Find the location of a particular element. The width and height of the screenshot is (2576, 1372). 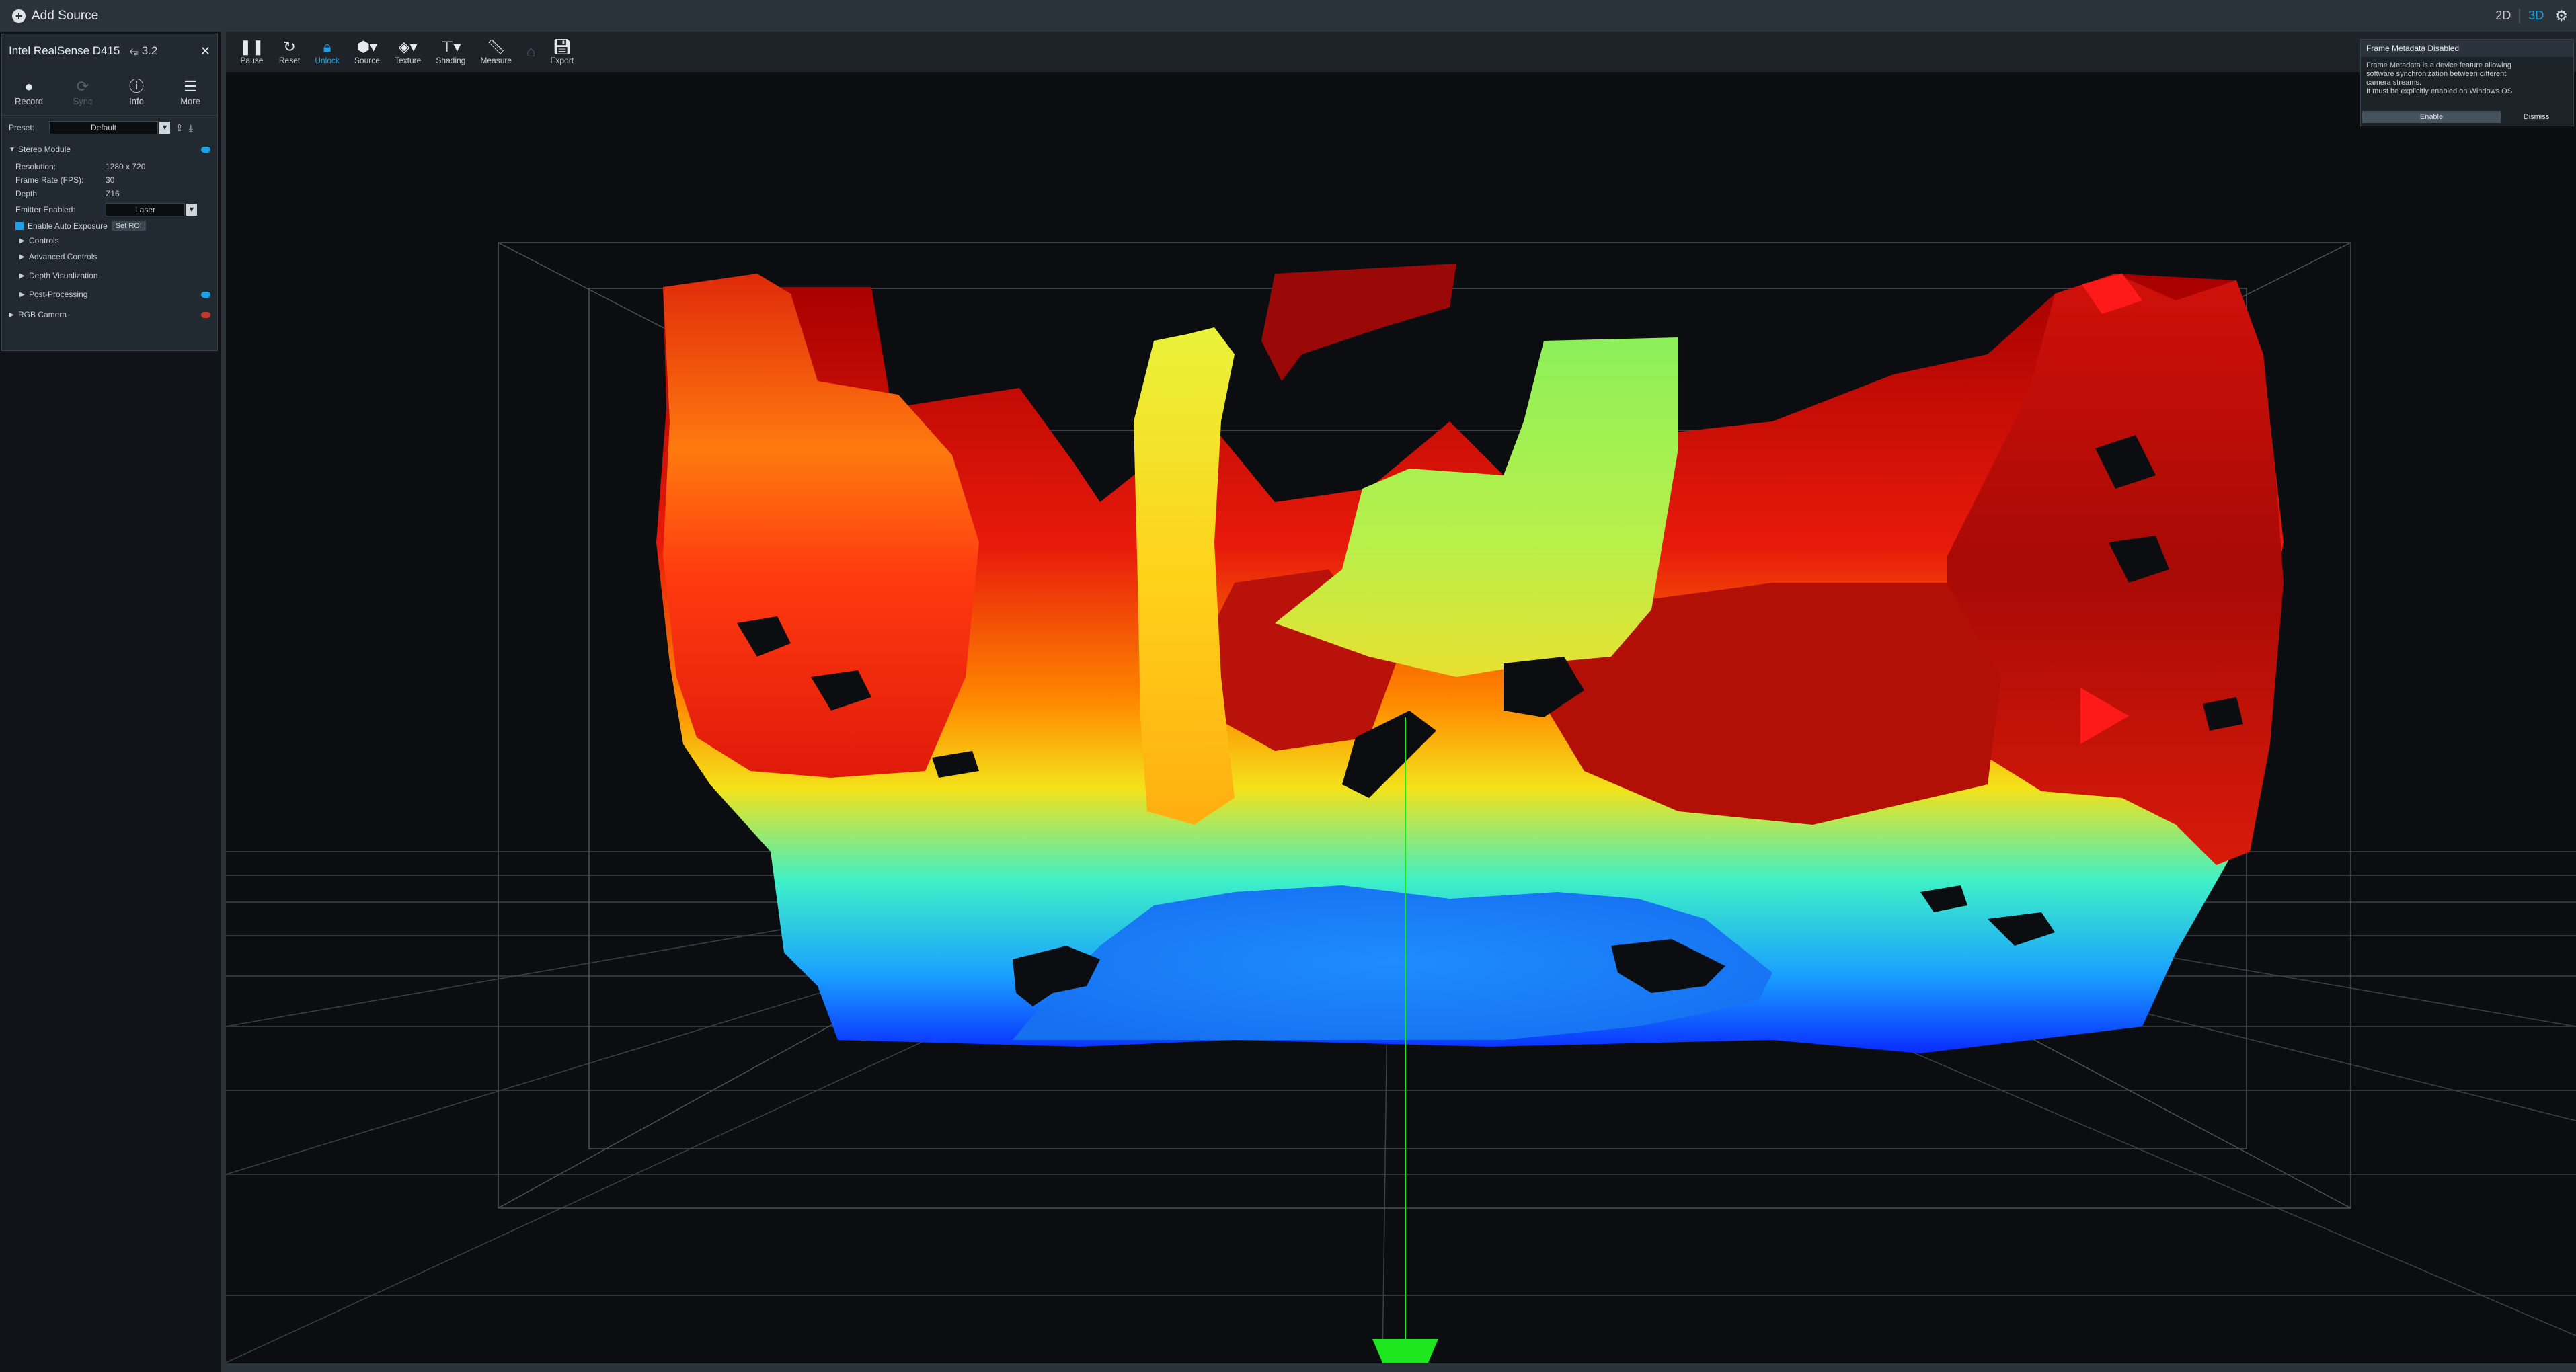

post-processing-item: ▶ Post-Processing is located at coordinates (110, 294).